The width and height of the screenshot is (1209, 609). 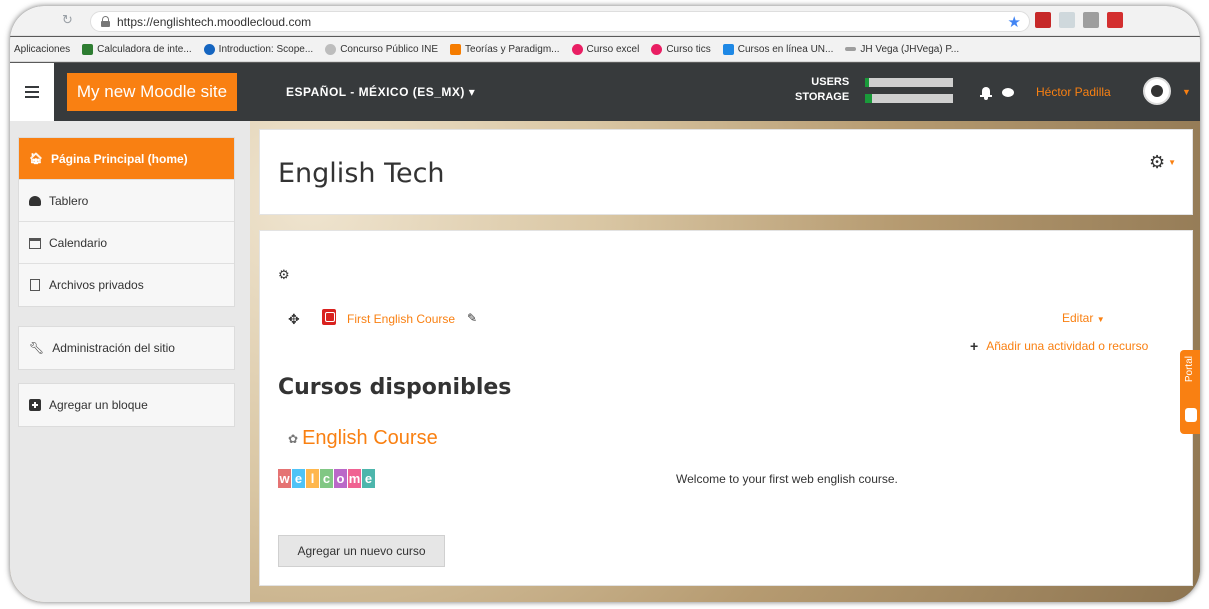 What do you see at coordinates (456, 49) in the screenshot?
I see `blogger-icon` at bounding box center [456, 49].